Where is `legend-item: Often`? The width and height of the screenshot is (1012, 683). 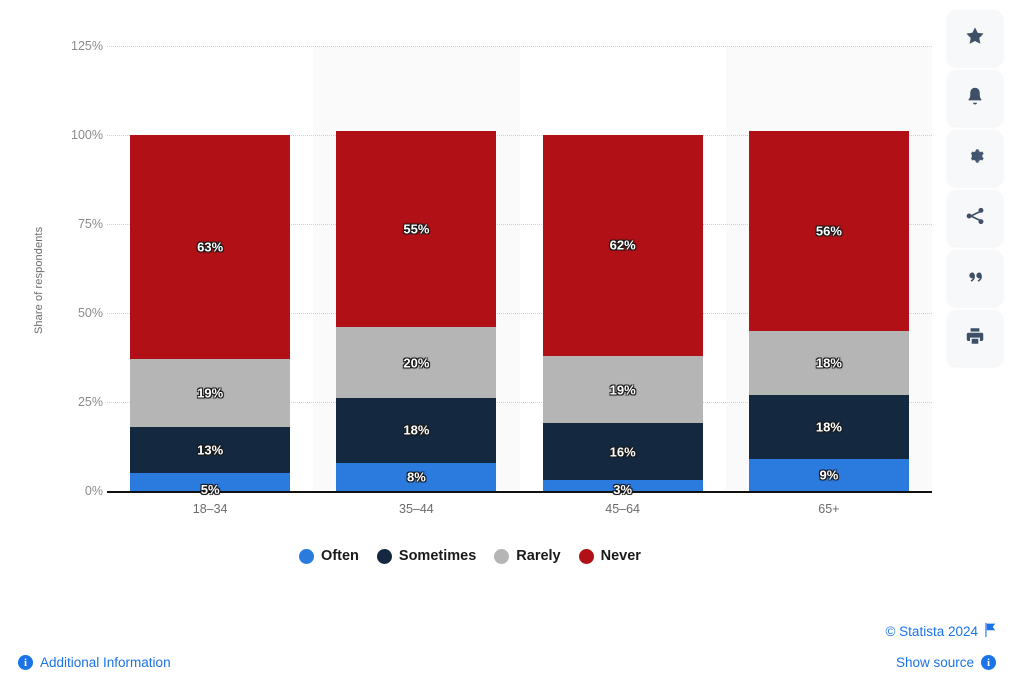
legend-item: Often is located at coordinates (329, 556).